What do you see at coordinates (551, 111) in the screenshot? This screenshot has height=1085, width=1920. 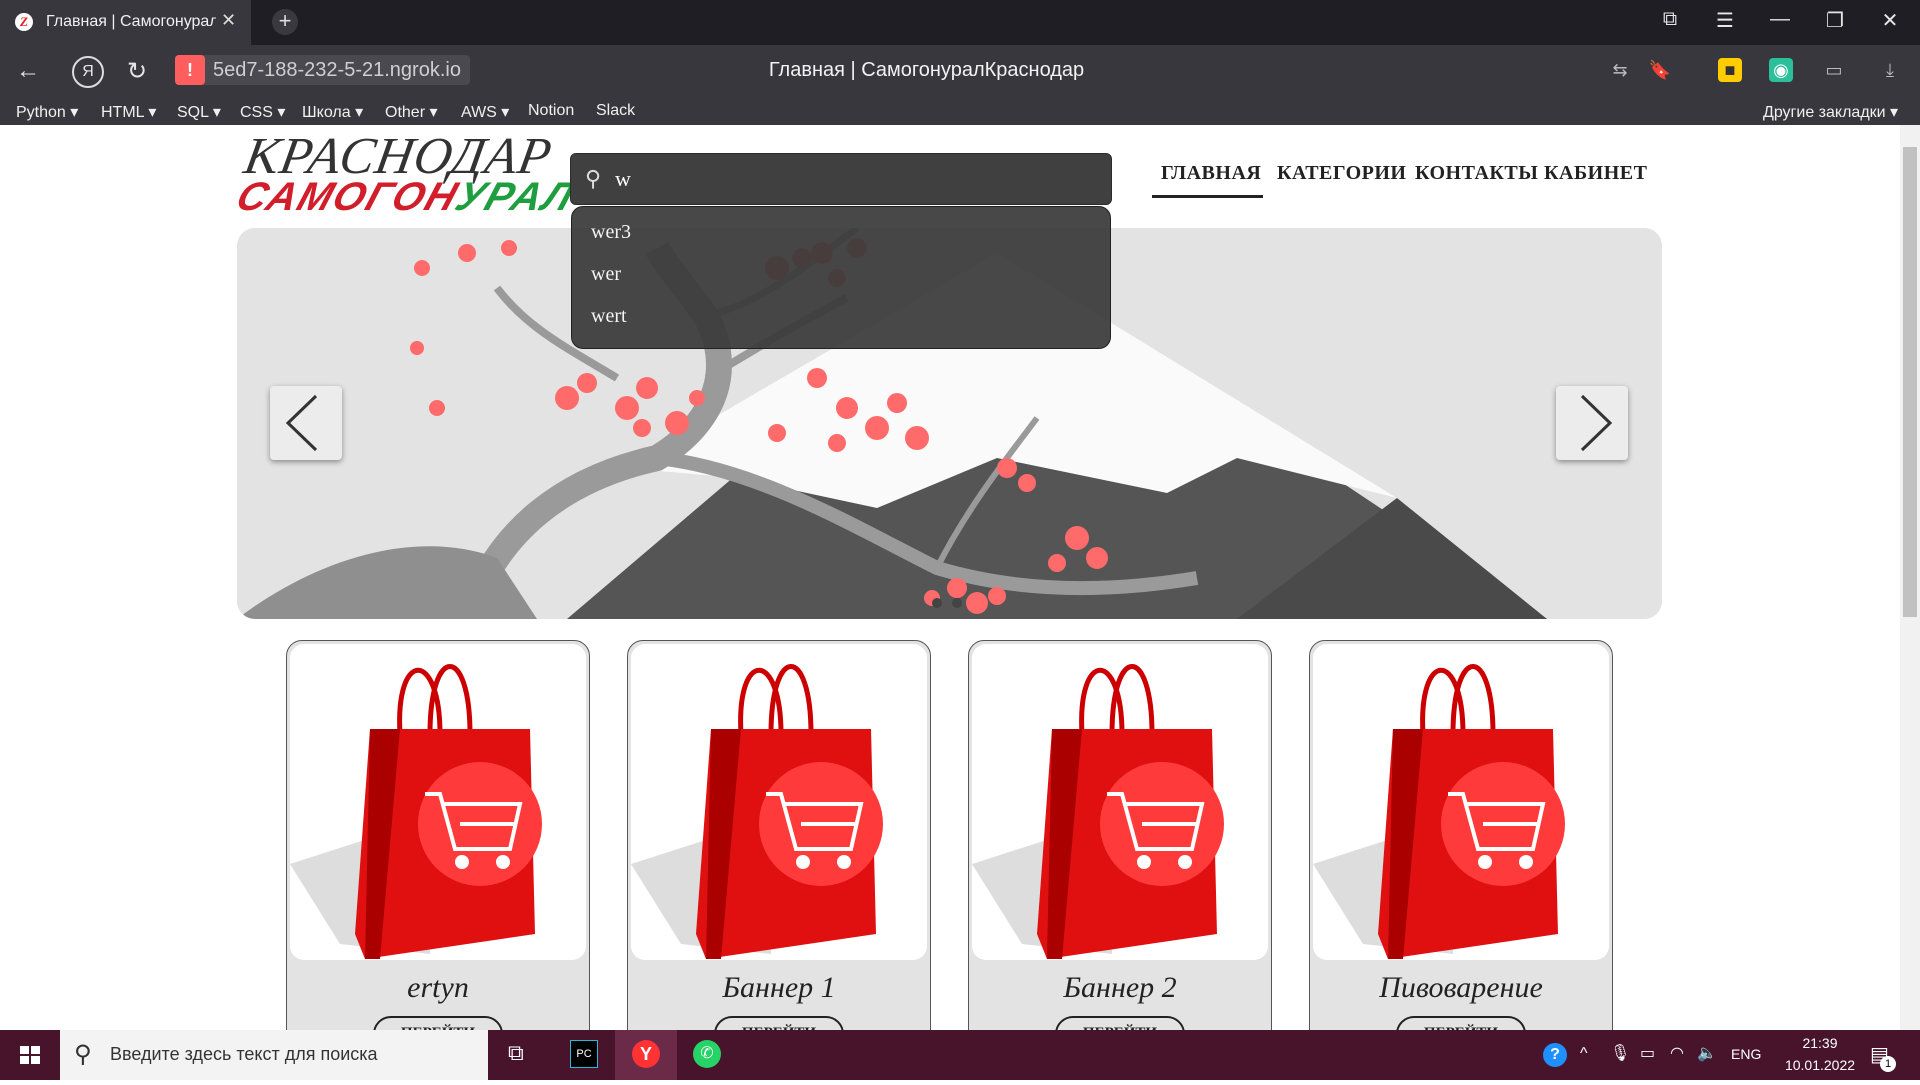 I see `bookmark-notion: Notion` at bounding box center [551, 111].